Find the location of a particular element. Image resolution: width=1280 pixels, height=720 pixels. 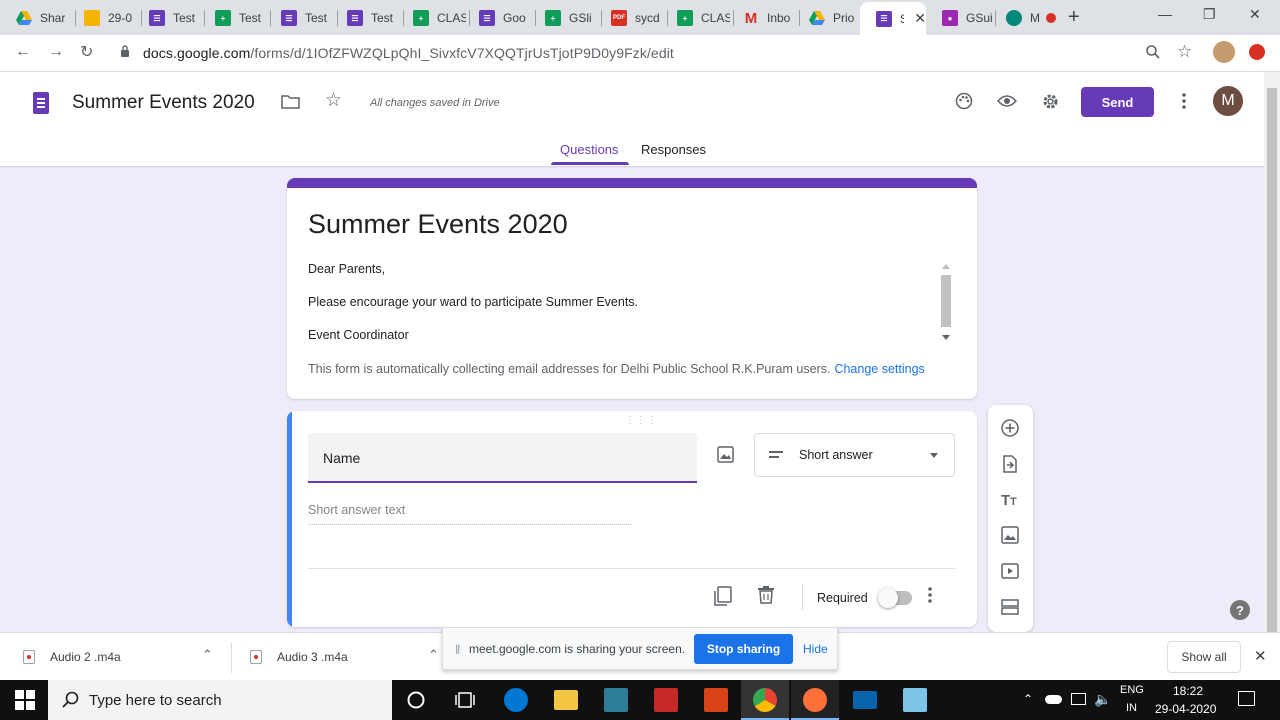

stop-sharing-button: Stop sharing is located at coordinates (743, 649).